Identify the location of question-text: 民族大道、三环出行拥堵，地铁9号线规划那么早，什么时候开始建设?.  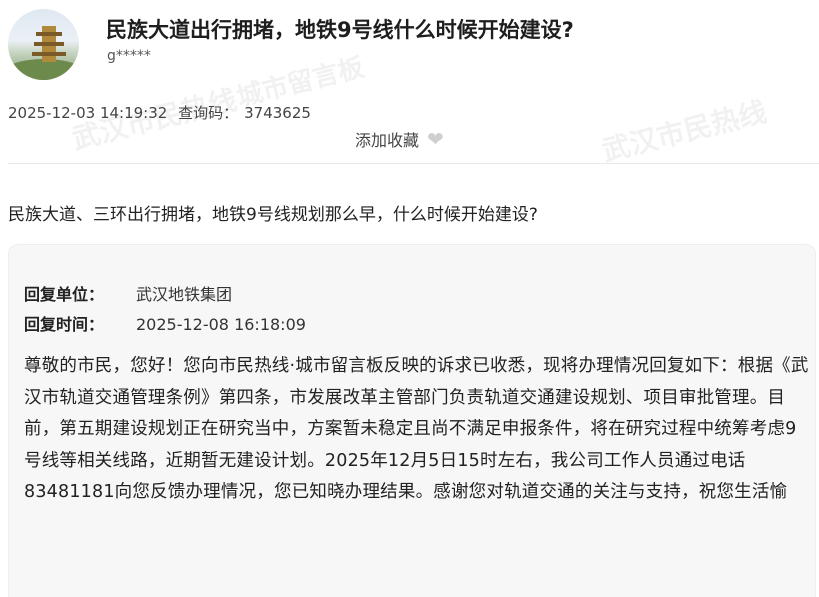
(273, 215).